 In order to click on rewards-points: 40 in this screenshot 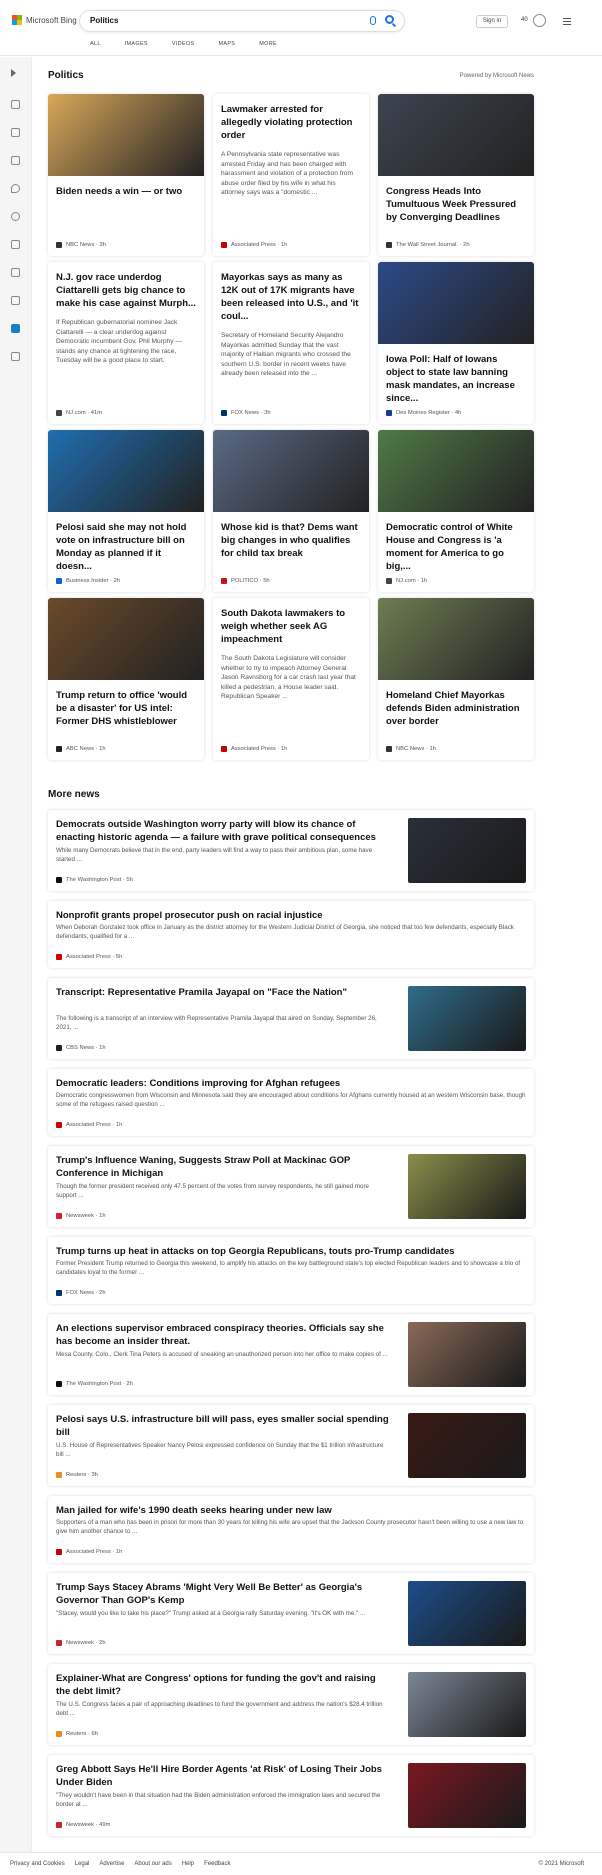, I will do `click(524, 20)`.